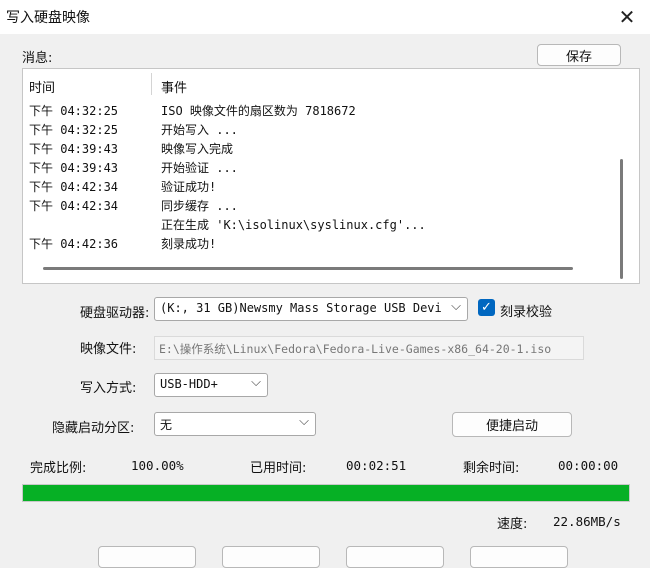 This screenshot has width=650, height=568. What do you see at coordinates (627, 17) in the screenshot?
I see `close-icon: ✕` at bounding box center [627, 17].